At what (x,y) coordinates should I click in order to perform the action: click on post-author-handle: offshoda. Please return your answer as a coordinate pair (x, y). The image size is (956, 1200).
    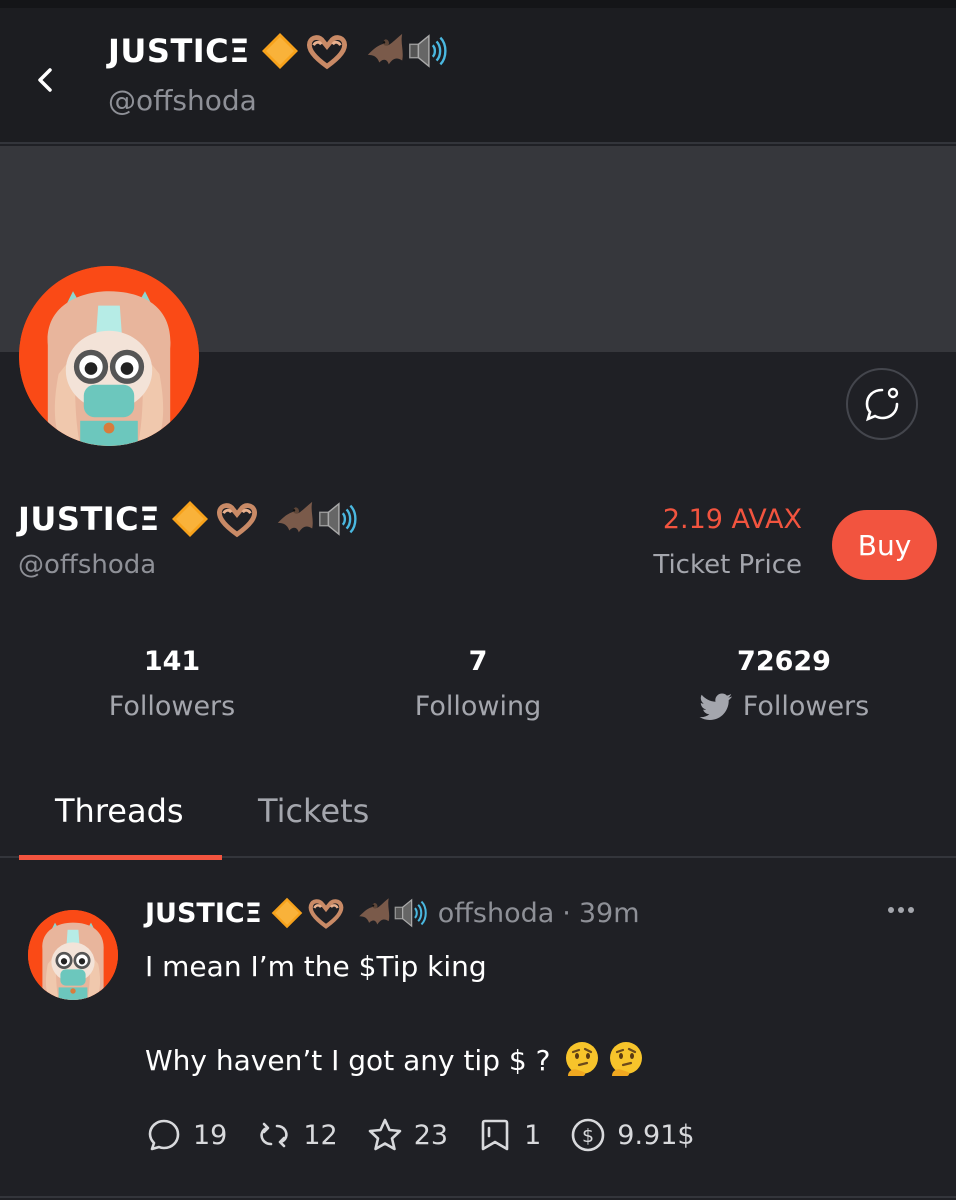
    Looking at the image, I should click on (496, 913).